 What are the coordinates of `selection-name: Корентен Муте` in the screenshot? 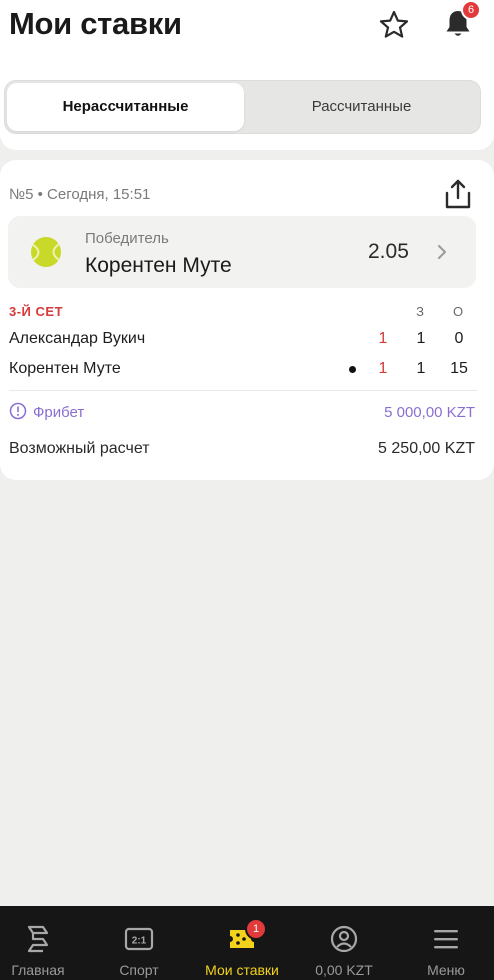 It's located at (158, 265).